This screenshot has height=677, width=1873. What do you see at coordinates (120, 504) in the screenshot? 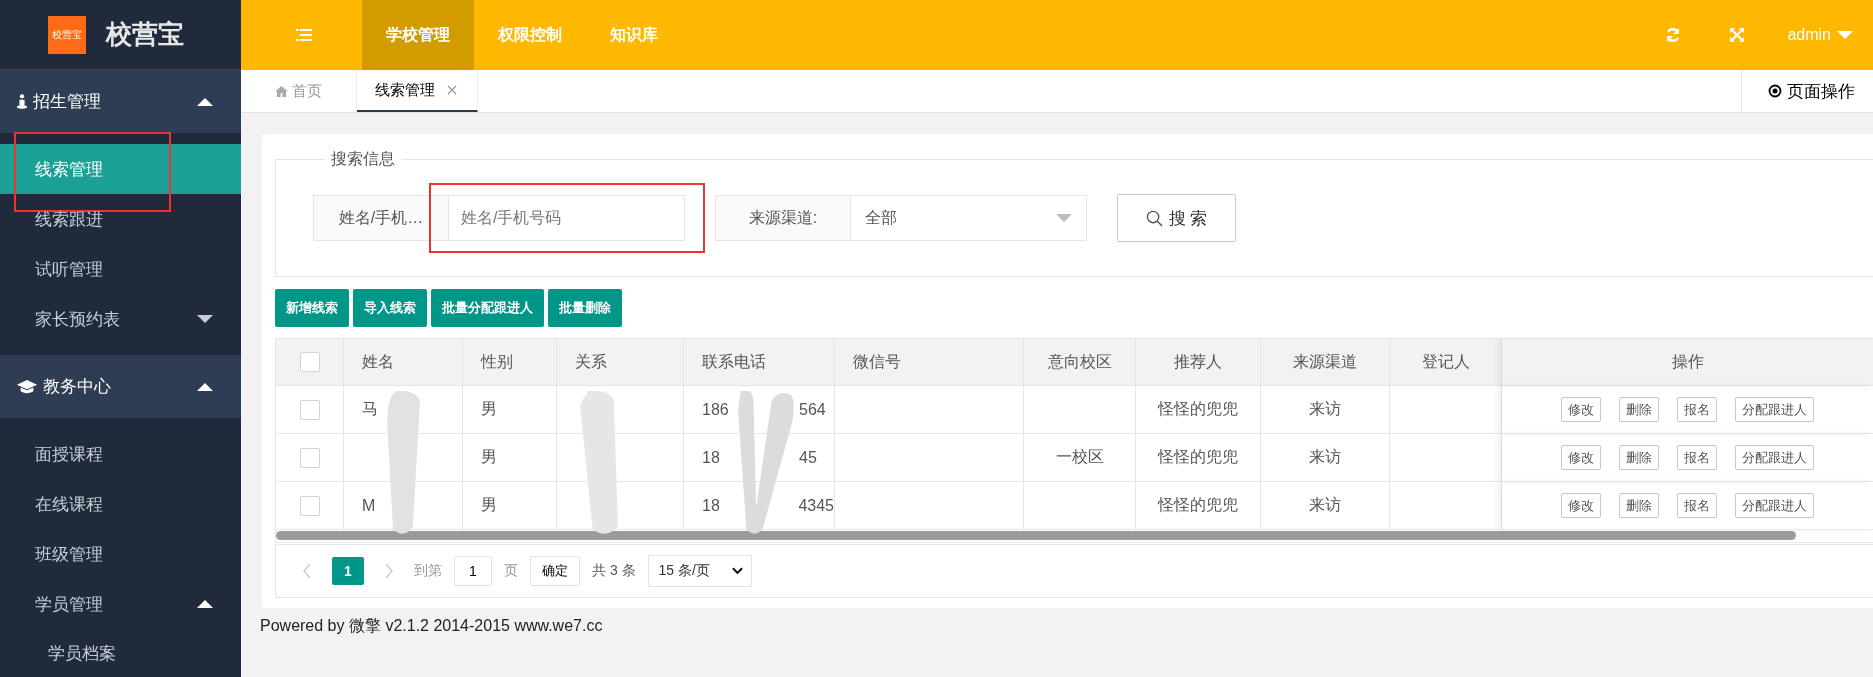
I see `sidebar-item: 在线课程` at bounding box center [120, 504].